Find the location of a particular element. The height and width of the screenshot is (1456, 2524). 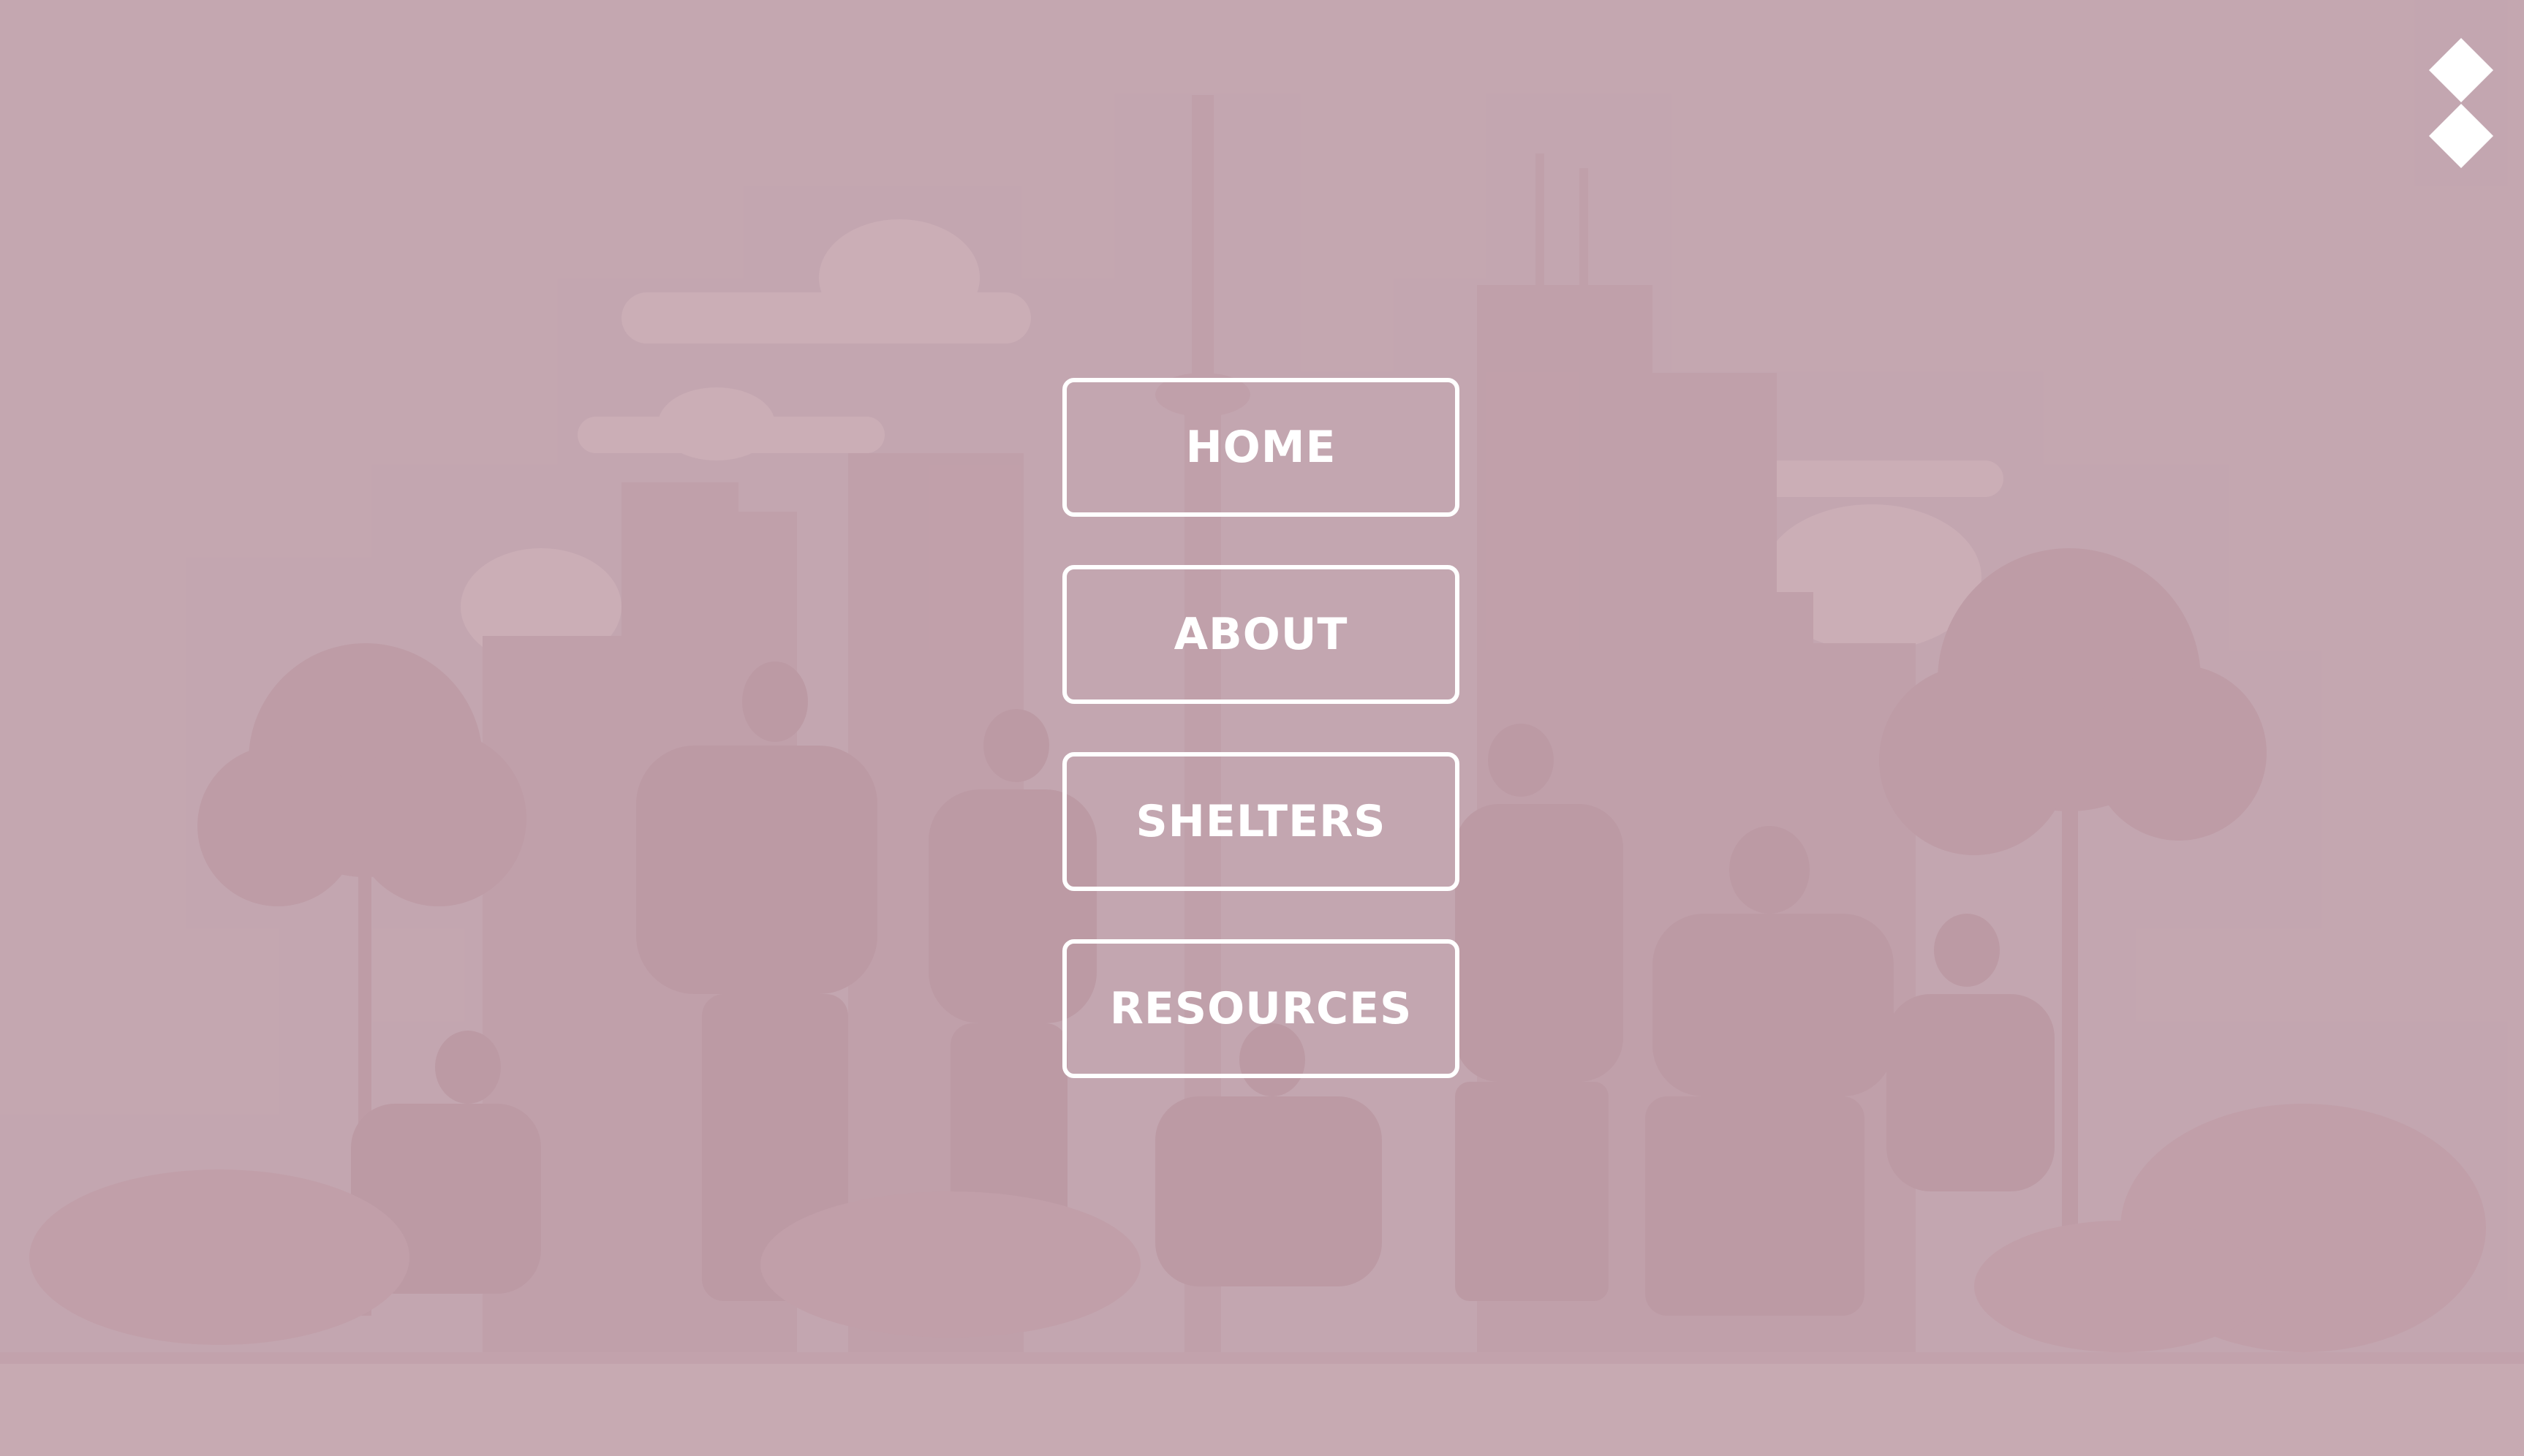

close-icon is located at coordinates (2461, 104).